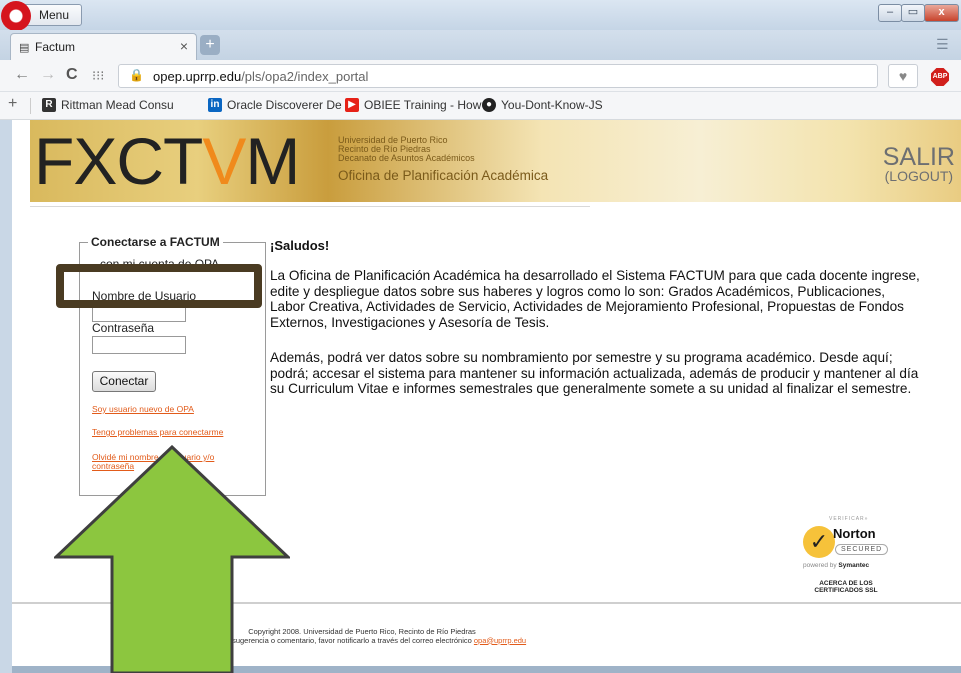 This screenshot has width=961, height=673. What do you see at coordinates (942, 44) in the screenshot?
I see `tab-menu-icon: ☰` at bounding box center [942, 44].